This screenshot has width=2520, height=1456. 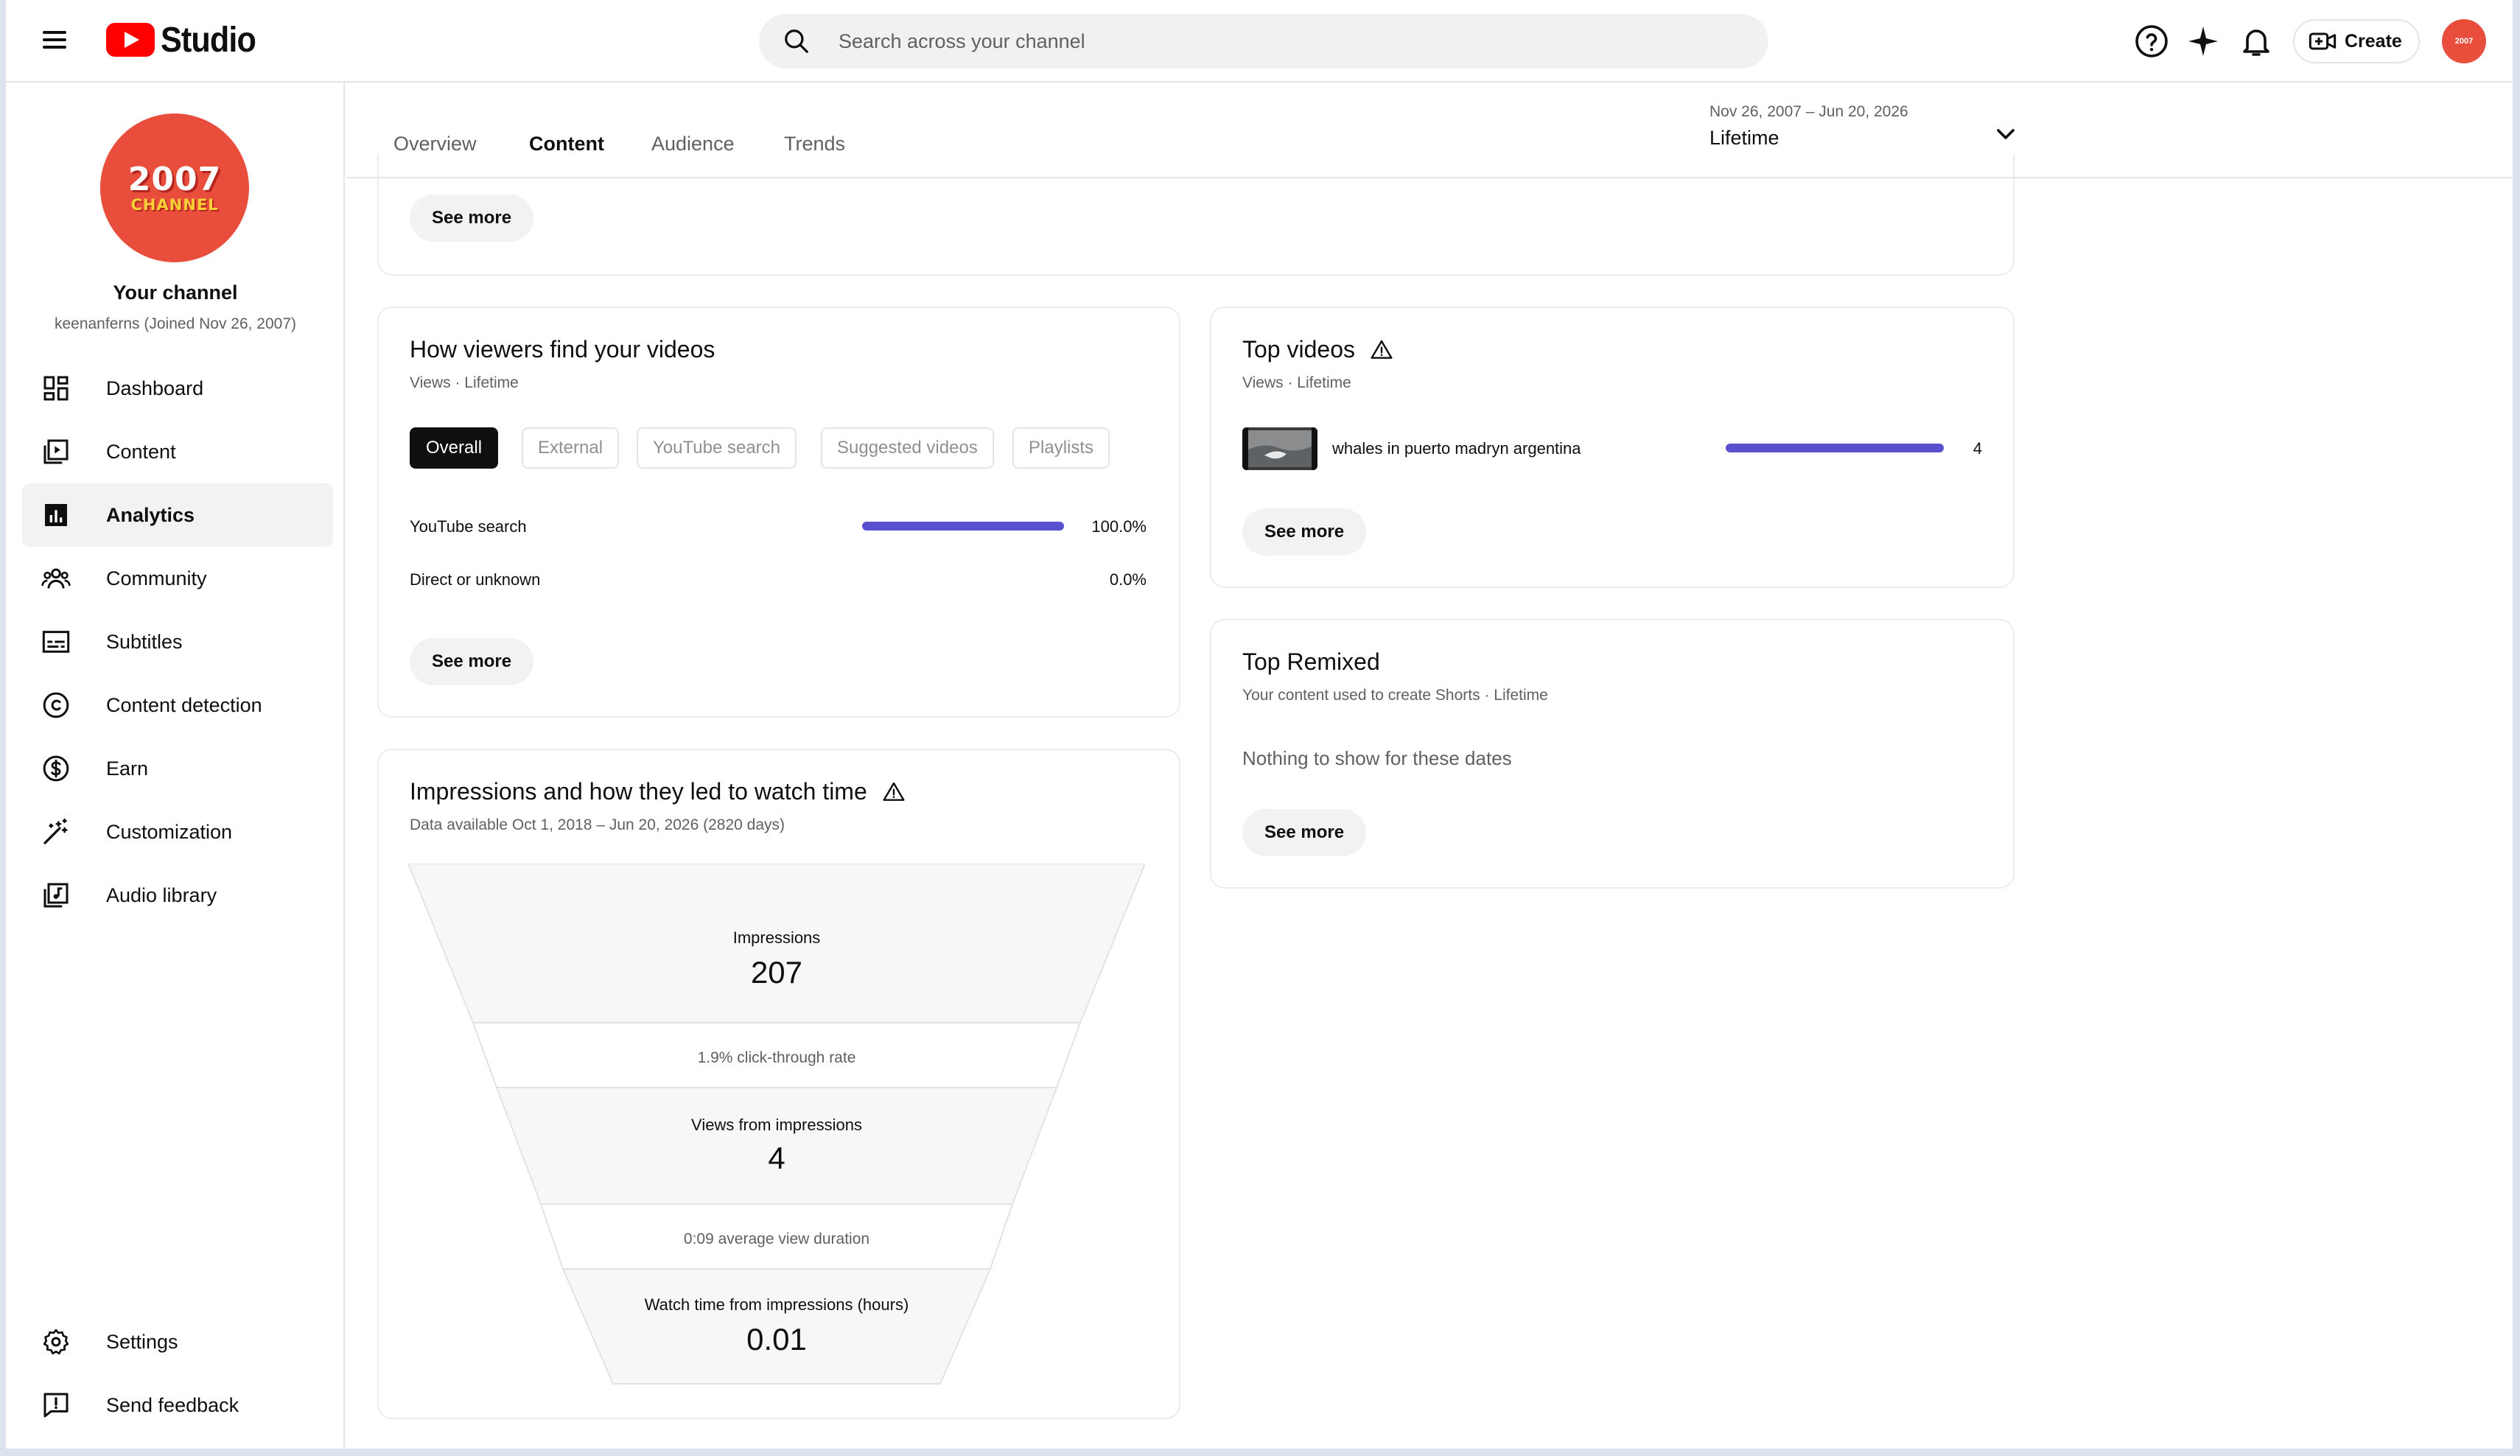 I want to click on dashboard-icon, so click(x=56, y=388).